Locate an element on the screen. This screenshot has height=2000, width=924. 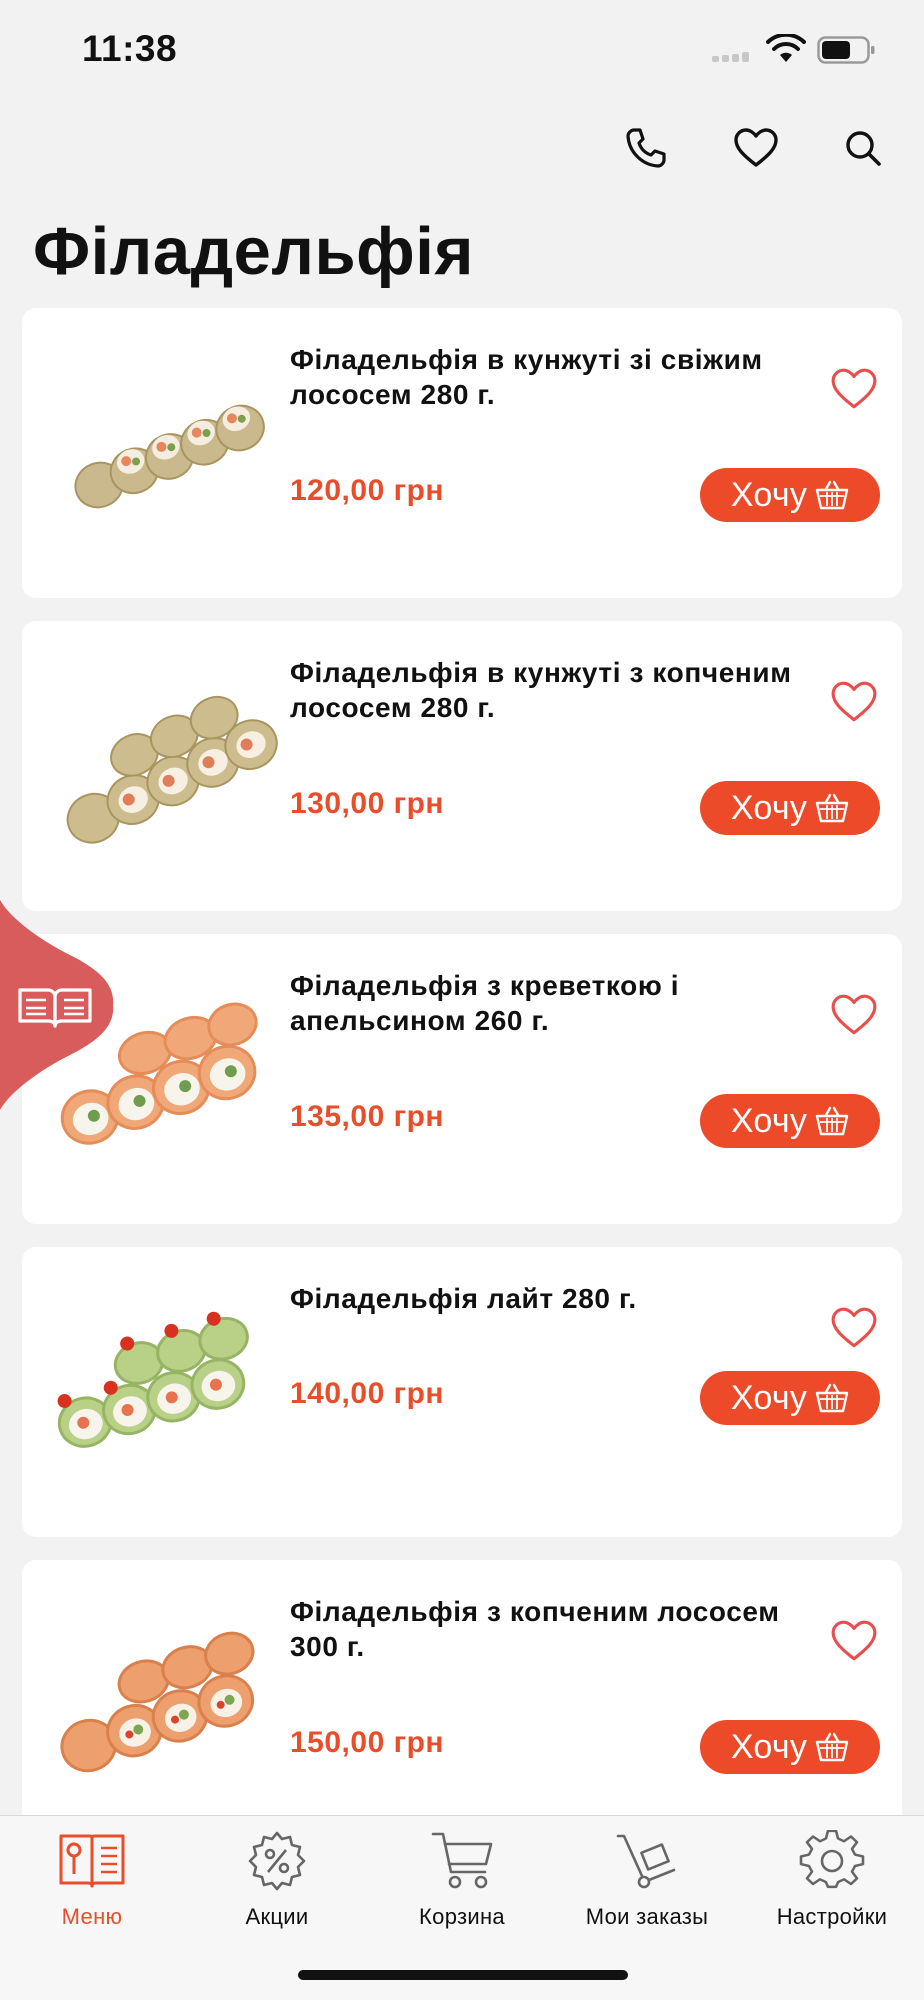
heart-icon is located at coordinates (756, 147).